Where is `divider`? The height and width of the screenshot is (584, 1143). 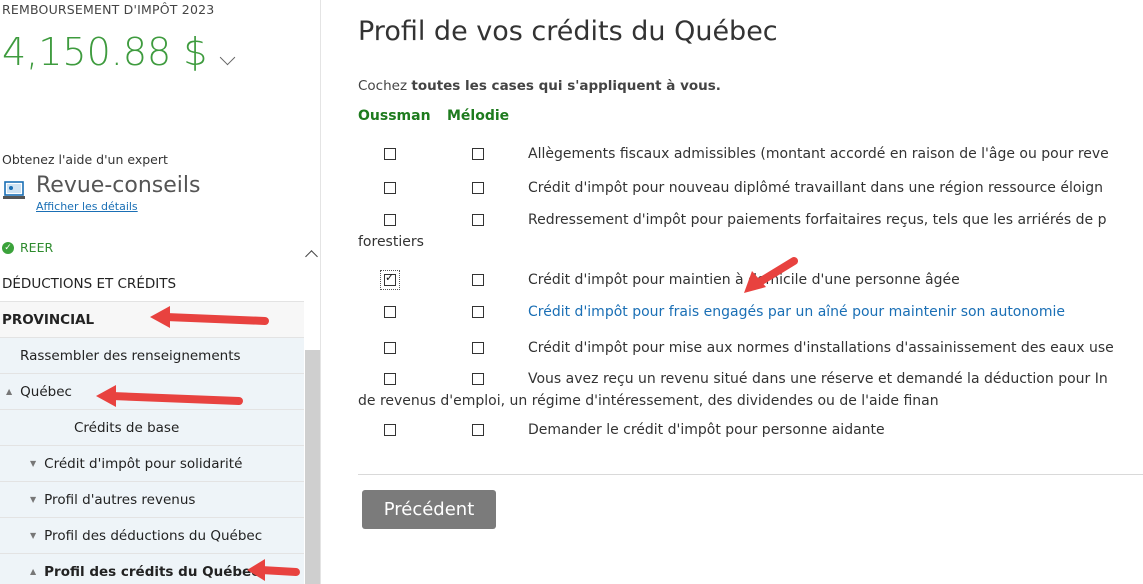
divider is located at coordinates (750, 474).